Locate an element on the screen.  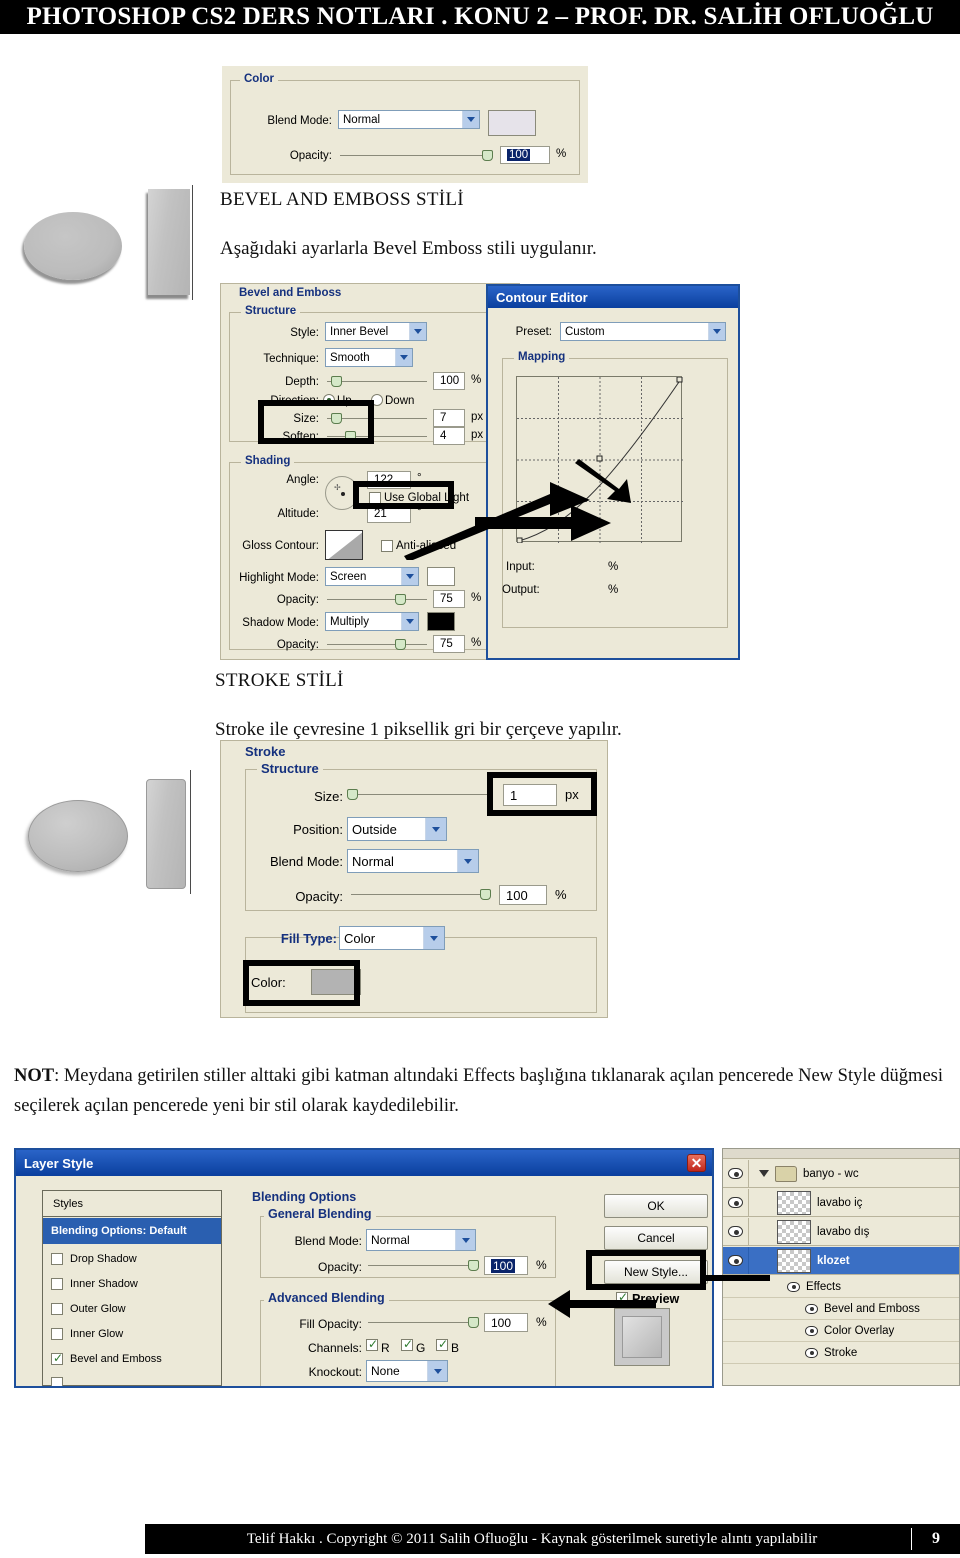
shadow-opacity-slider is located at coordinates (377, 644).